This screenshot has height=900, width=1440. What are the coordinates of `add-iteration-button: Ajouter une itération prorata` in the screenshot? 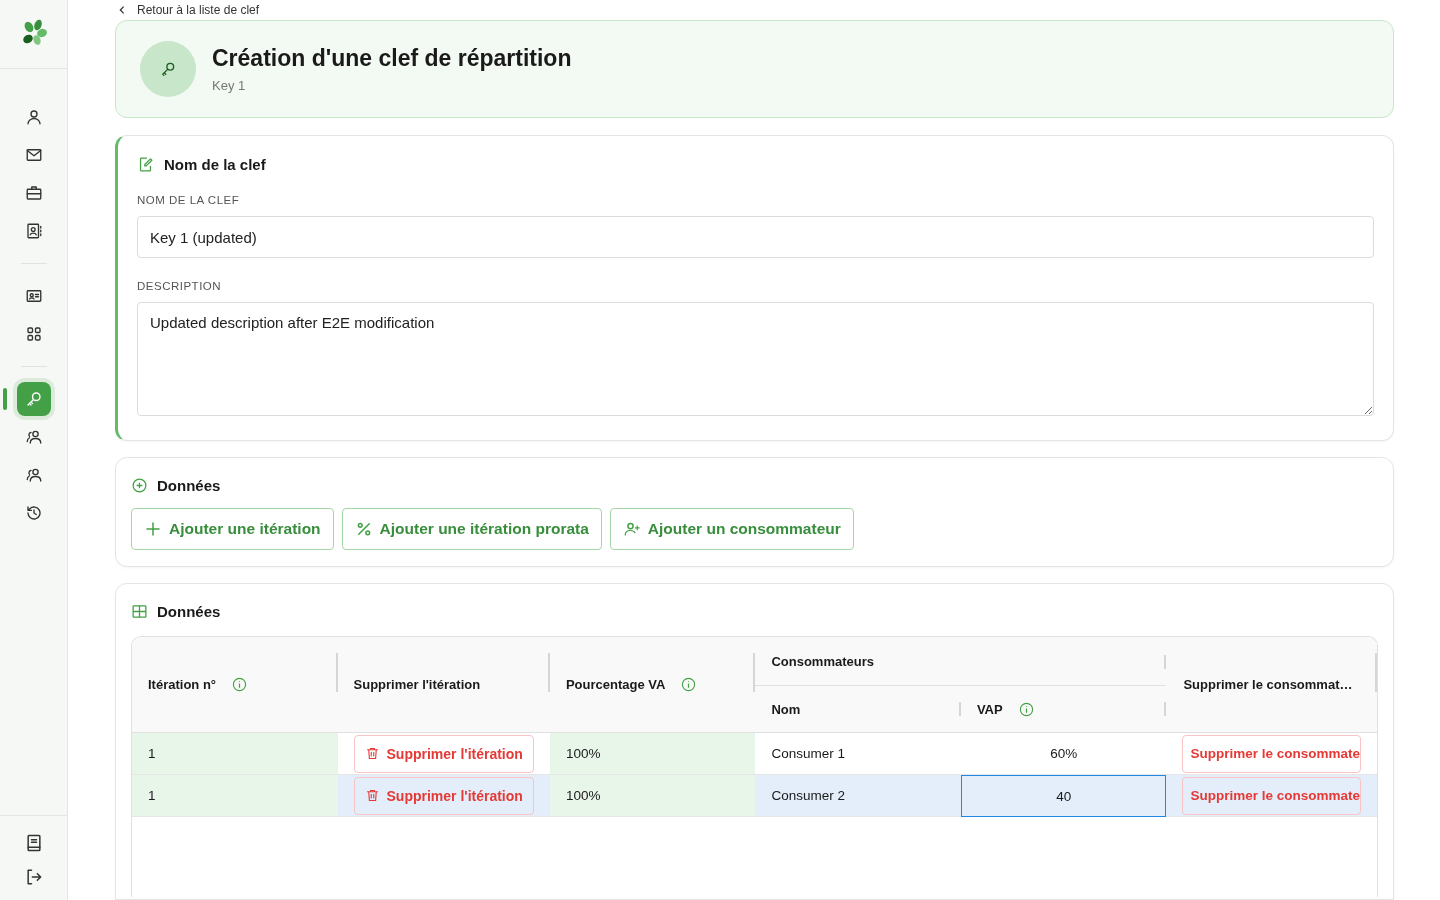 It's located at (471, 529).